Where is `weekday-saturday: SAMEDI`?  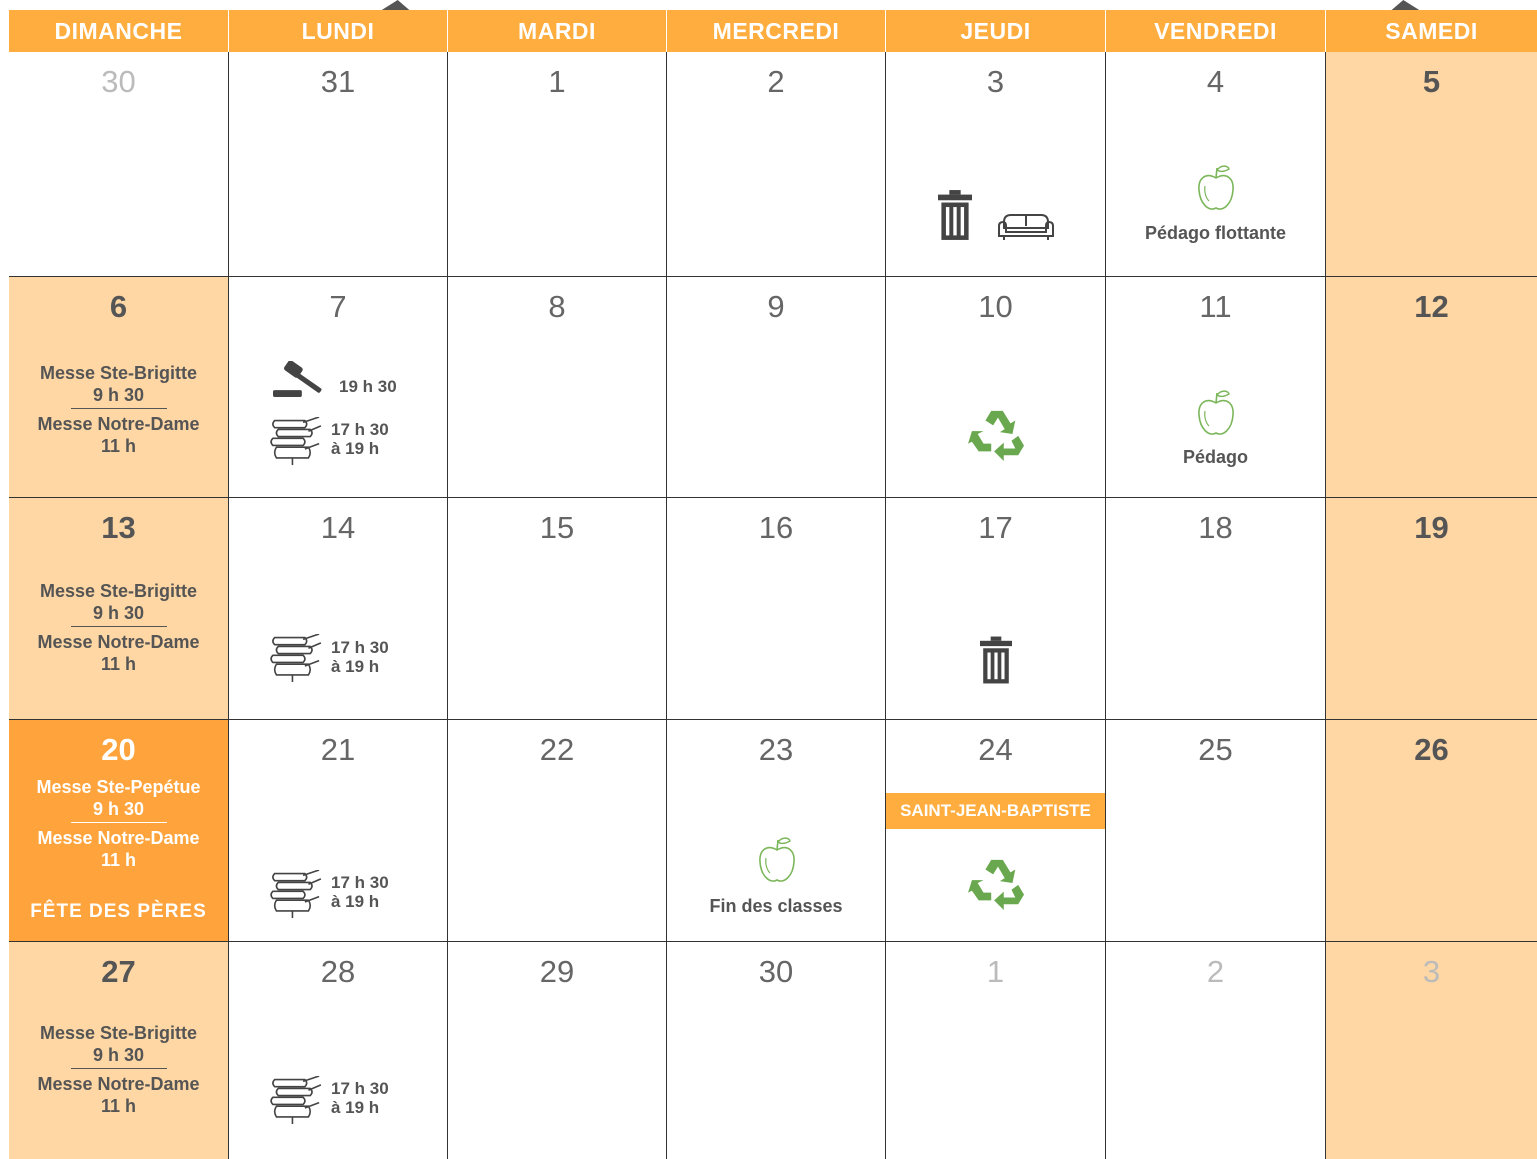
weekday-saturday: SAMEDI is located at coordinates (1431, 31).